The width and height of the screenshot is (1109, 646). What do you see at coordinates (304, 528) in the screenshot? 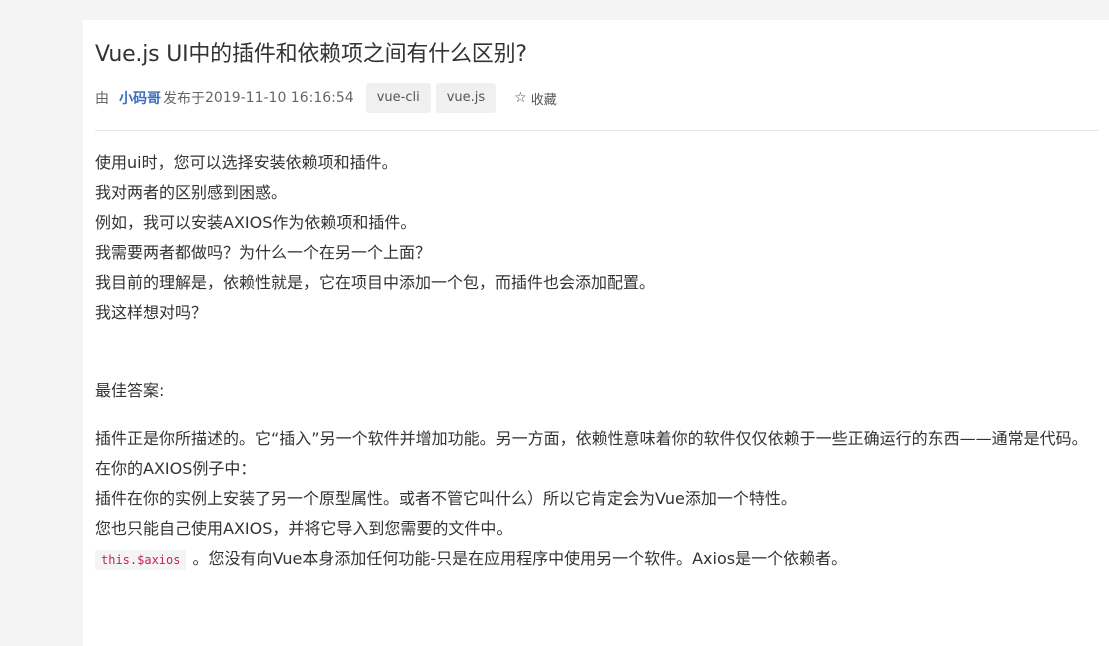
I see `answer-line: 您也只能自己使用AXIOS，并将它导入到您需要的文件中。` at bounding box center [304, 528].